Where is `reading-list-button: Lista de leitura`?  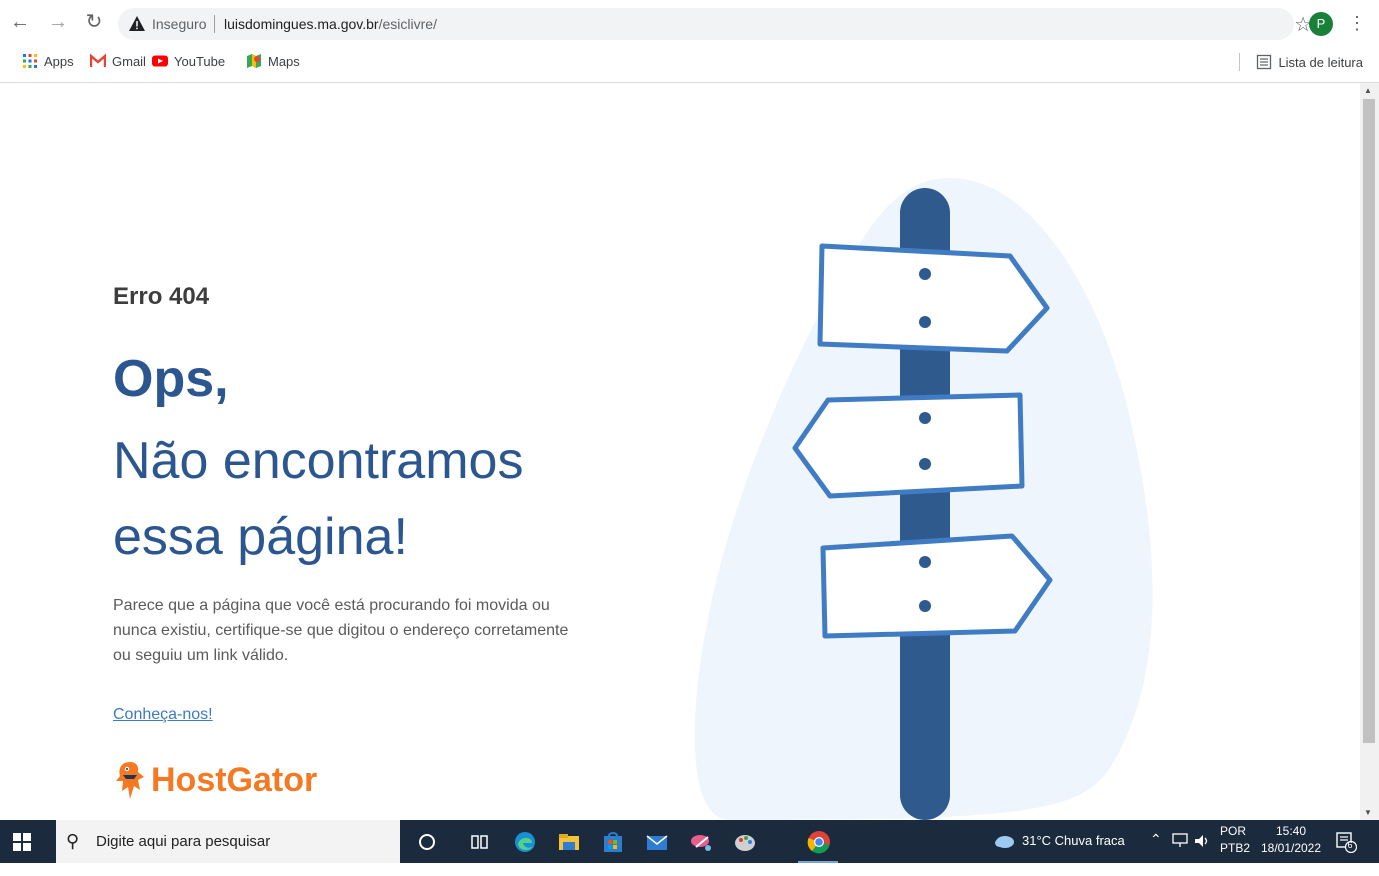 reading-list-button: Lista de leitura is located at coordinates (1301, 62).